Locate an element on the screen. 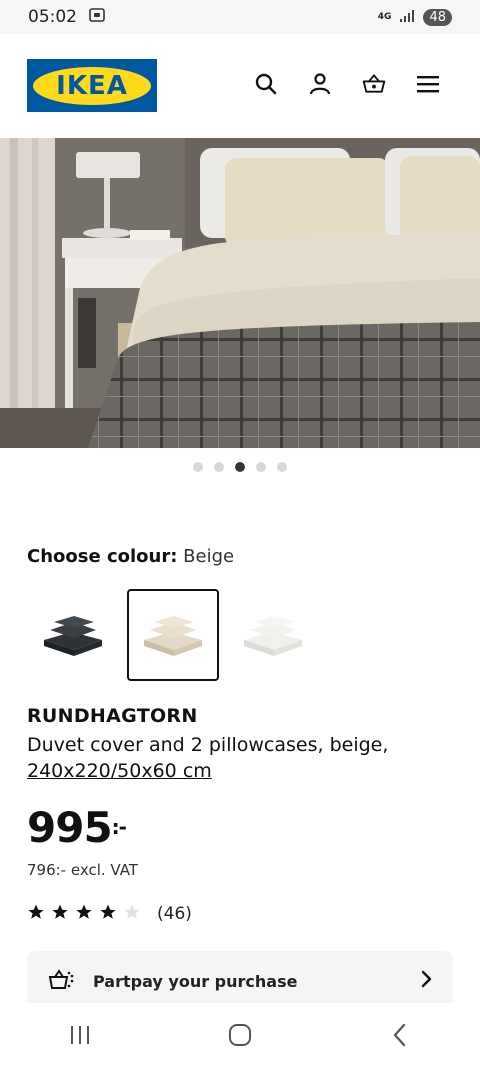 The height and width of the screenshot is (1067, 480). screenshot-icon is located at coordinates (97, 17).